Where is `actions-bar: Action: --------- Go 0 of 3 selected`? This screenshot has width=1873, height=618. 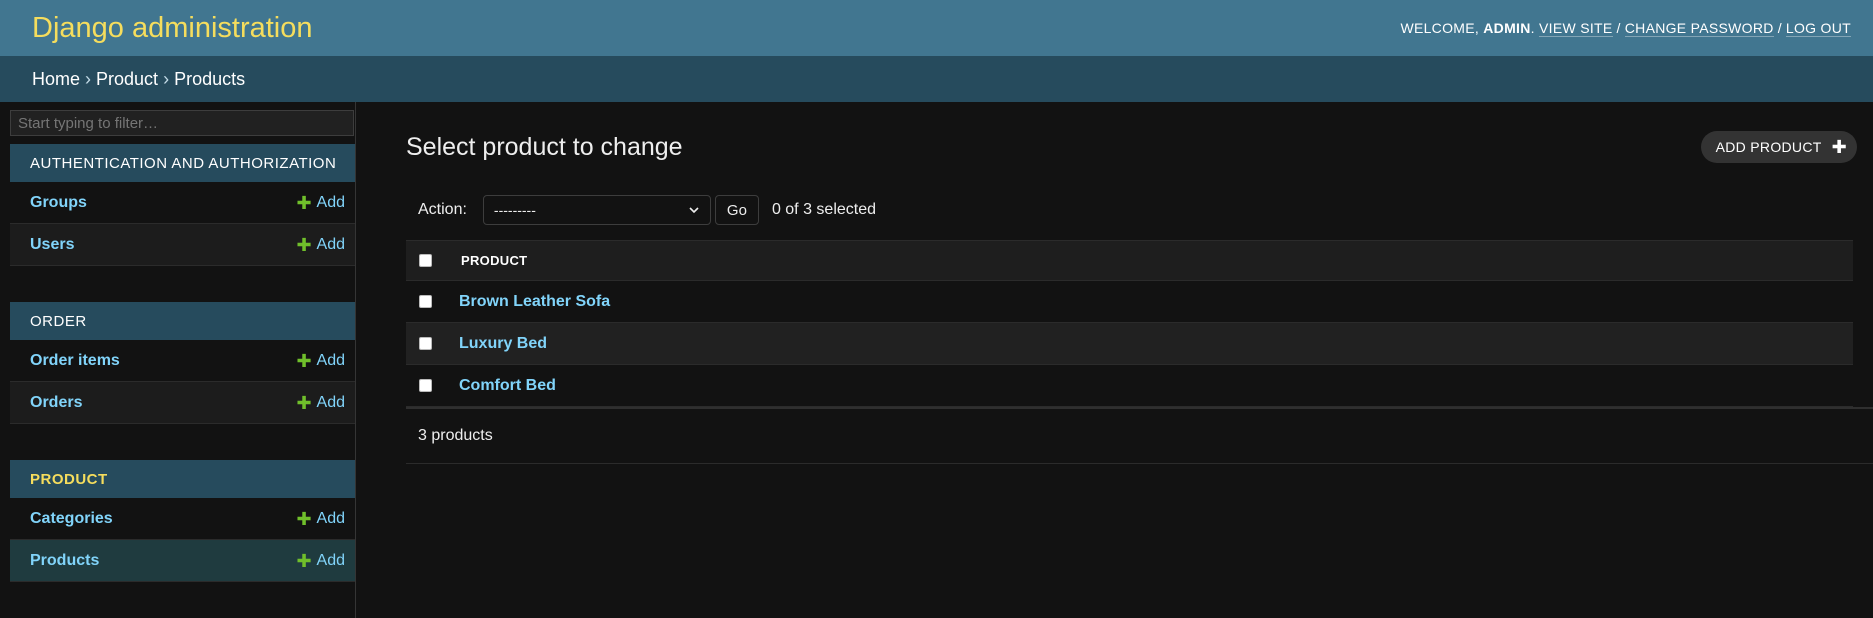
actions-bar: Action: --------- Go 0 of 3 selected is located at coordinates (1139, 210).